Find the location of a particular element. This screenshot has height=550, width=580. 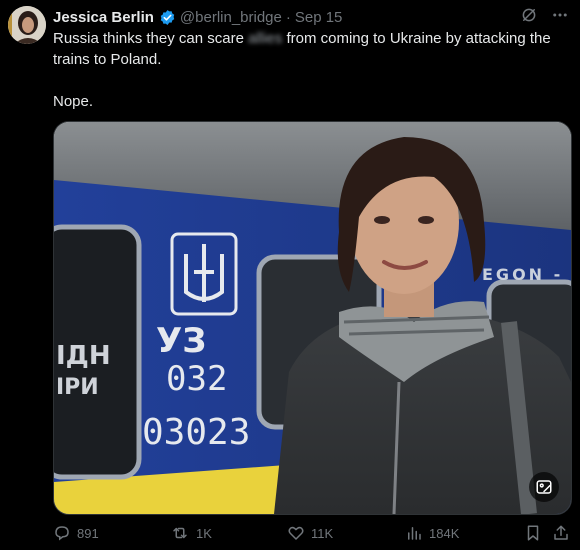

like-button: 11K is located at coordinates (310, 533).